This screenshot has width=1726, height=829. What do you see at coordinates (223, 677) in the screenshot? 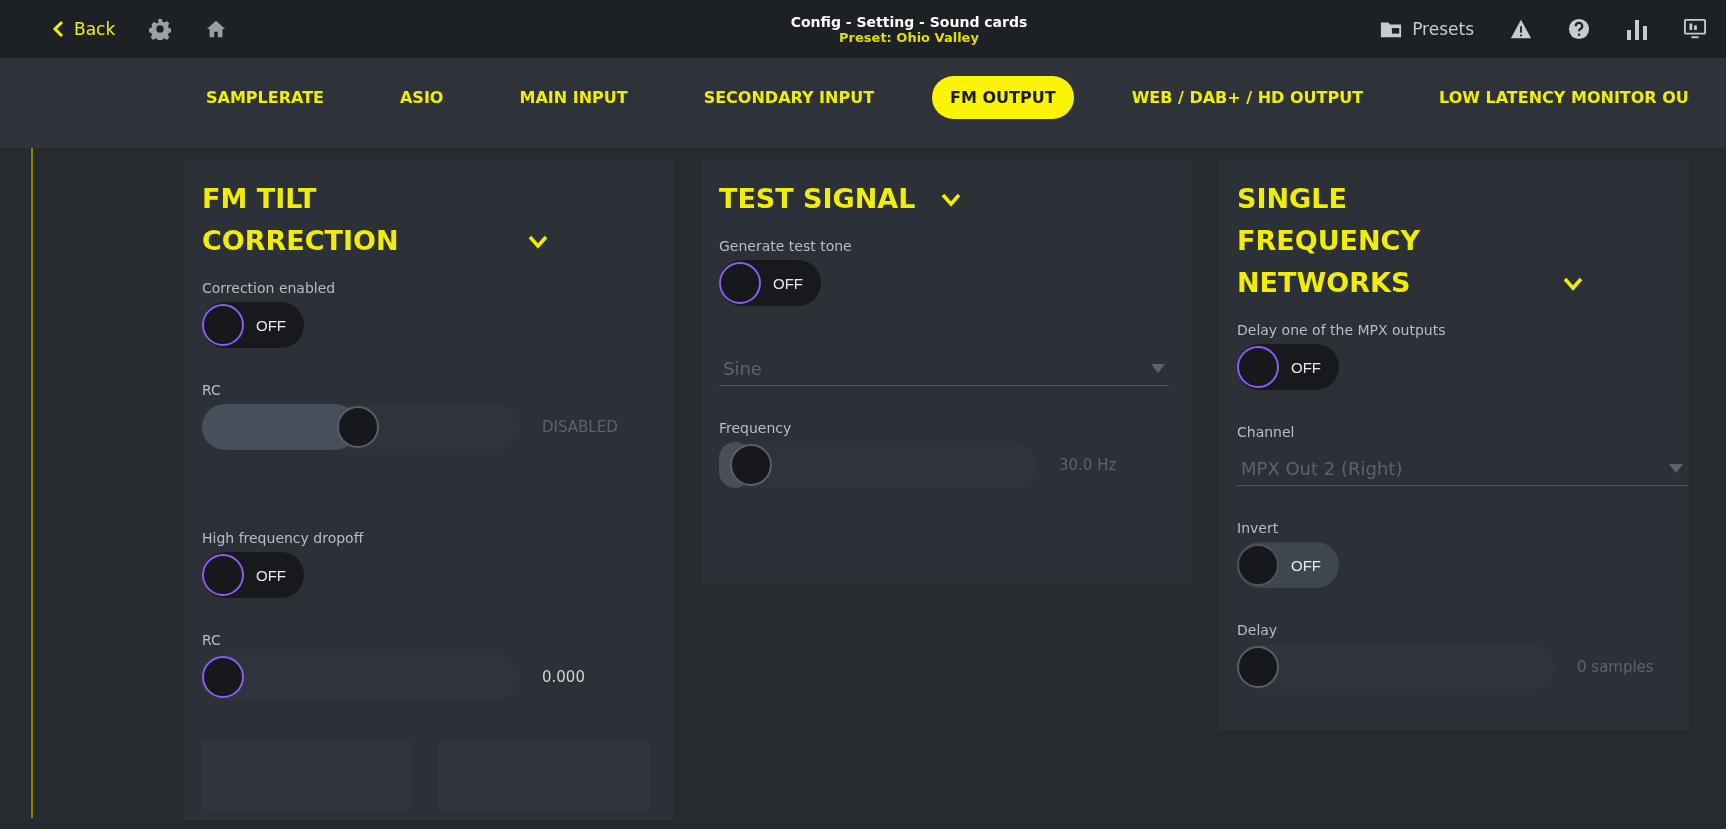
I see `slider-thumb` at bounding box center [223, 677].